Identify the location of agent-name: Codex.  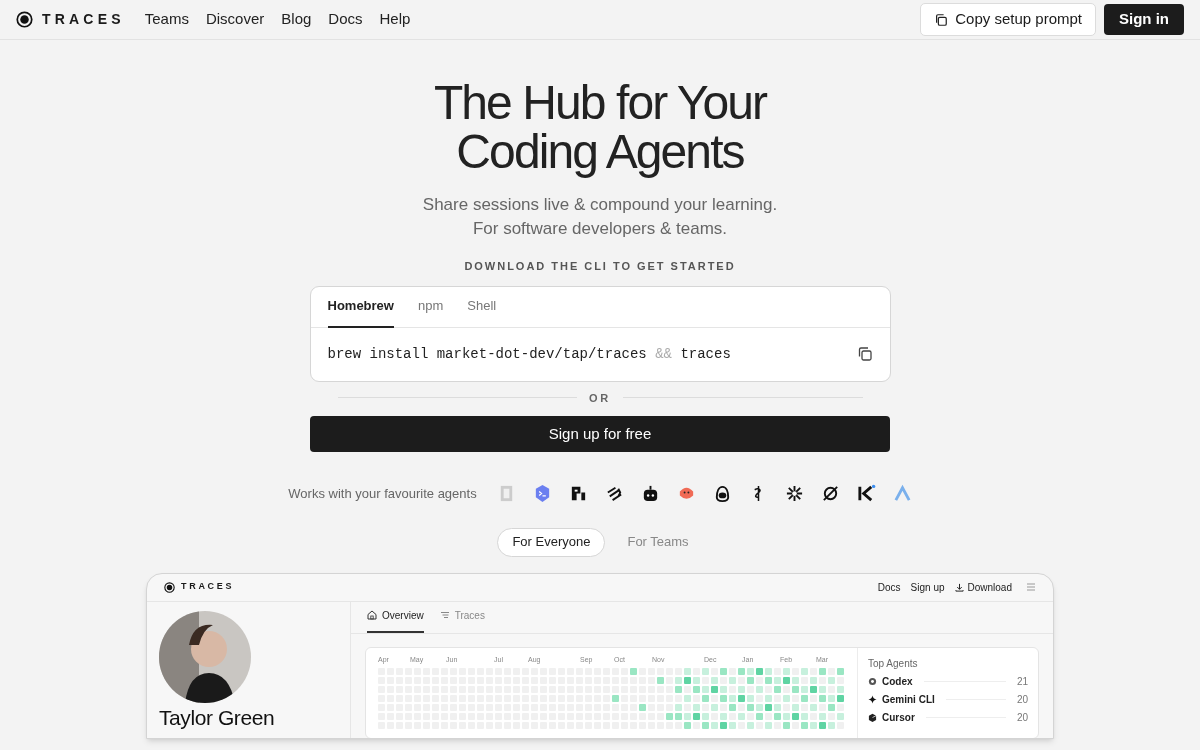
(897, 681).